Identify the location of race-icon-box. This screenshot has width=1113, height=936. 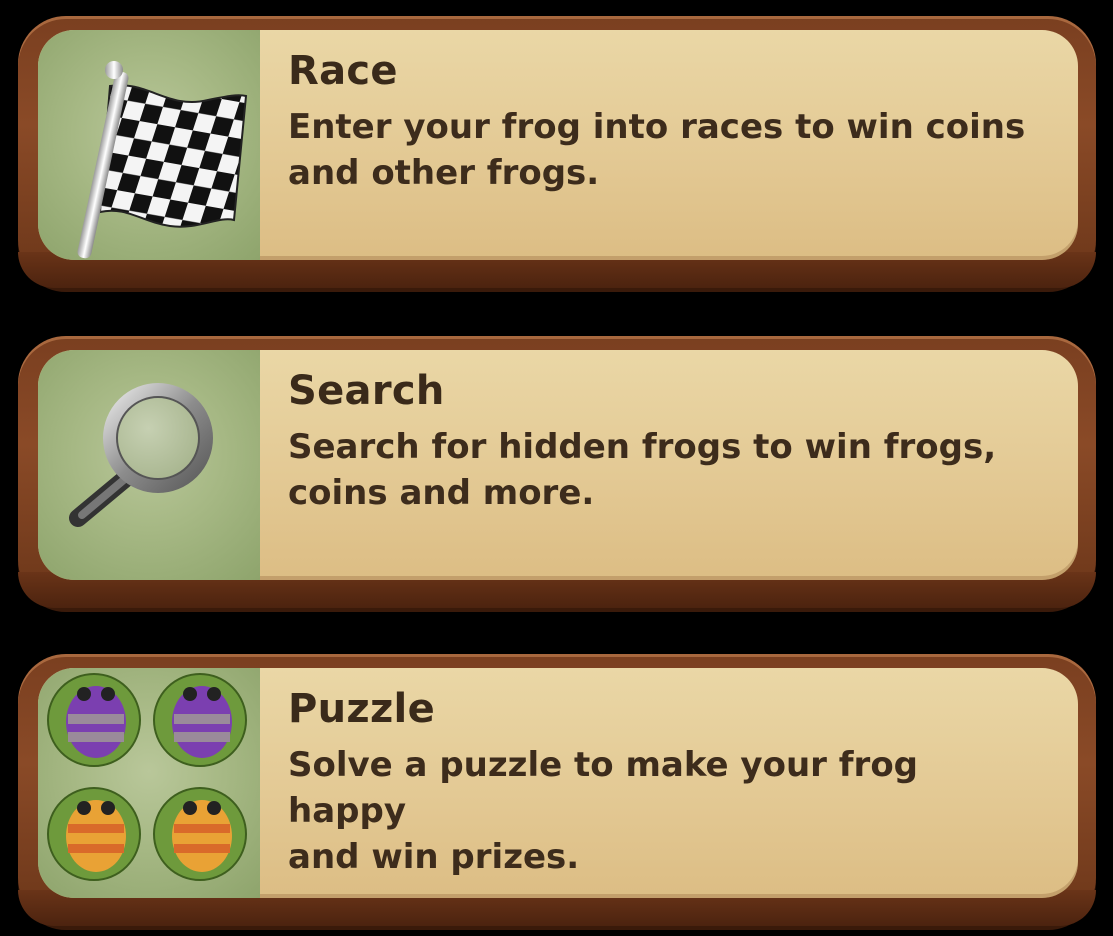
(149, 145).